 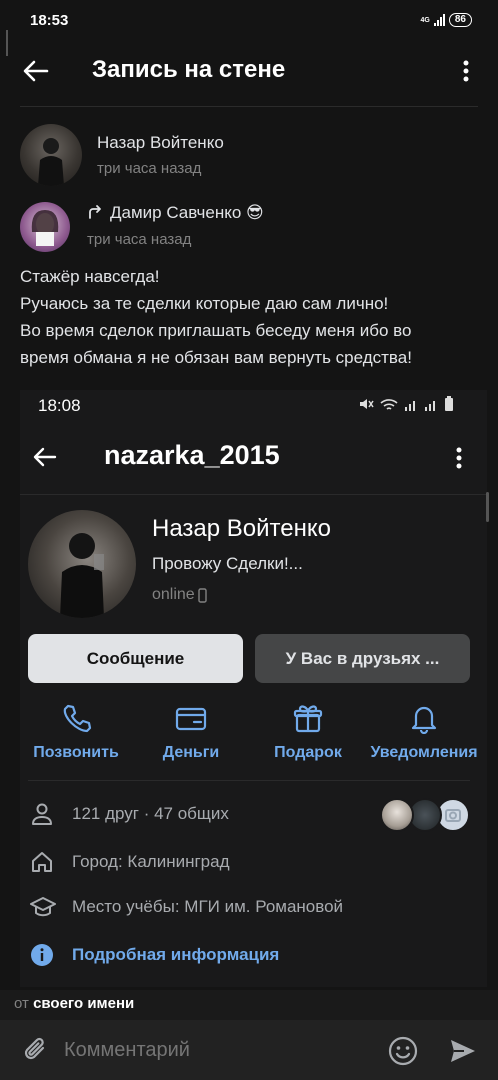 I want to click on call-label: Позвонить, so click(x=76, y=752).